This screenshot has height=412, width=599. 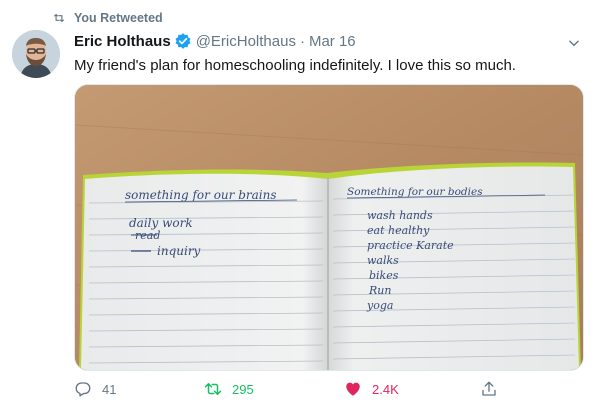 What do you see at coordinates (147, 235) in the screenshot?
I see `left-item-read: read` at bounding box center [147, 235].